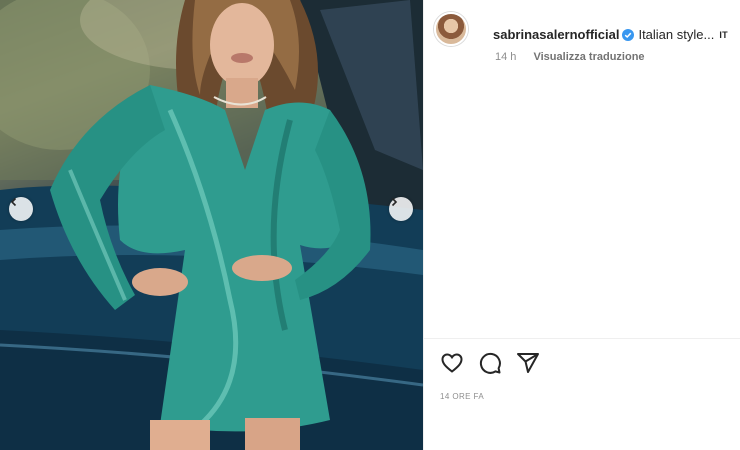 Image resolution: width=740 pixels, height=450 pixels. What do you see at coordinates (588, 57) in the screenshot?
I see `see-translation-link: Visualizza traduzione` at bounding box center [588, 57].